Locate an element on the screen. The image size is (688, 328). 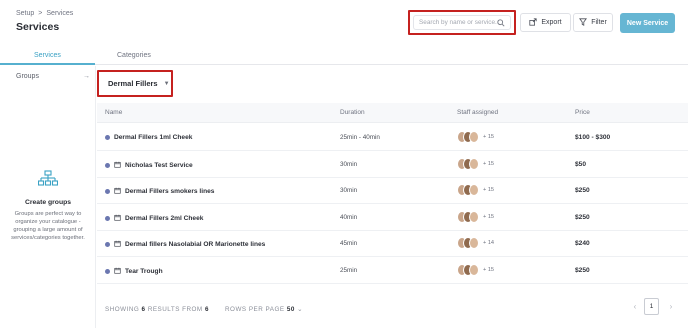
service-name-cell: Nicholas Test Service is located at coordinates (149, 165).